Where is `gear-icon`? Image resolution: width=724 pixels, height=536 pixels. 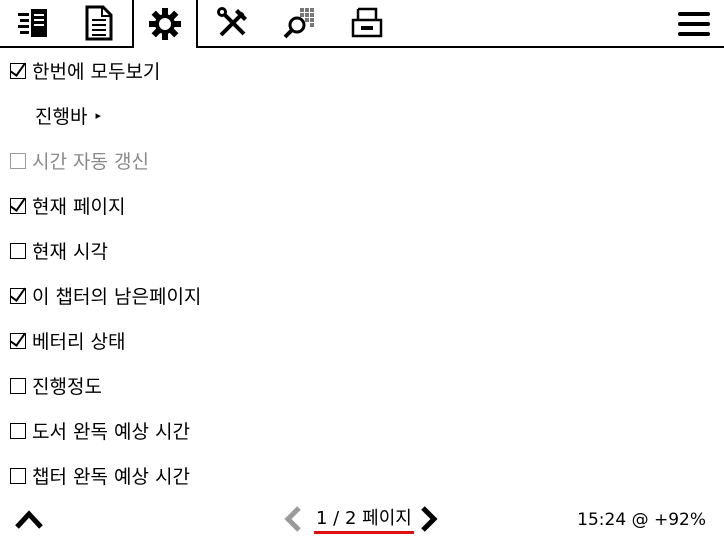
gear-icon is located at coordinates (165, 24).